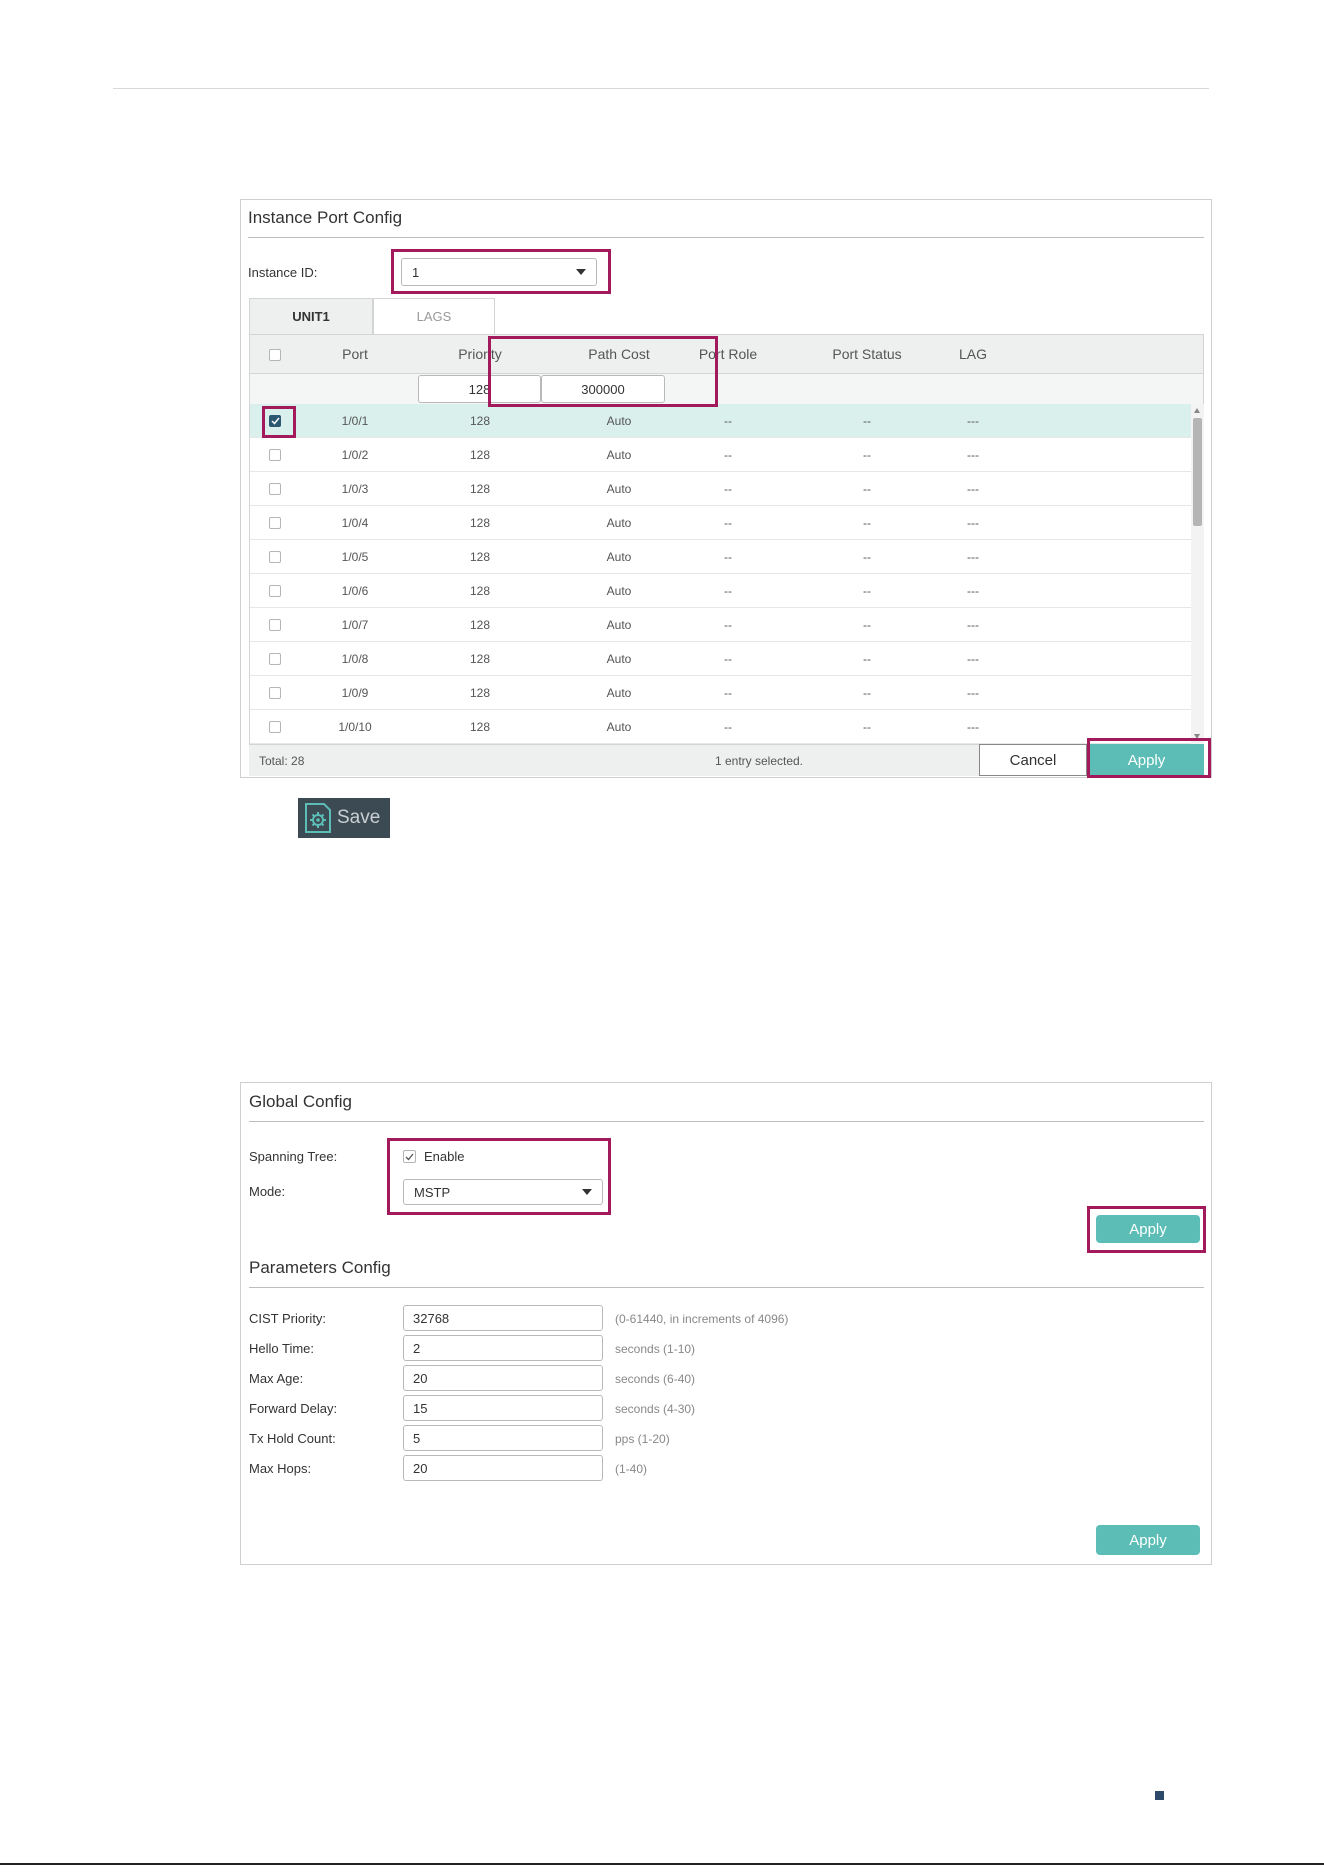 The width and height of the screenshot is (1324, 1872). What do you see at coordinates (355, 455) in the screenshot?
I see `cell-port: 1/0/2` at bounding box center [355, 455].